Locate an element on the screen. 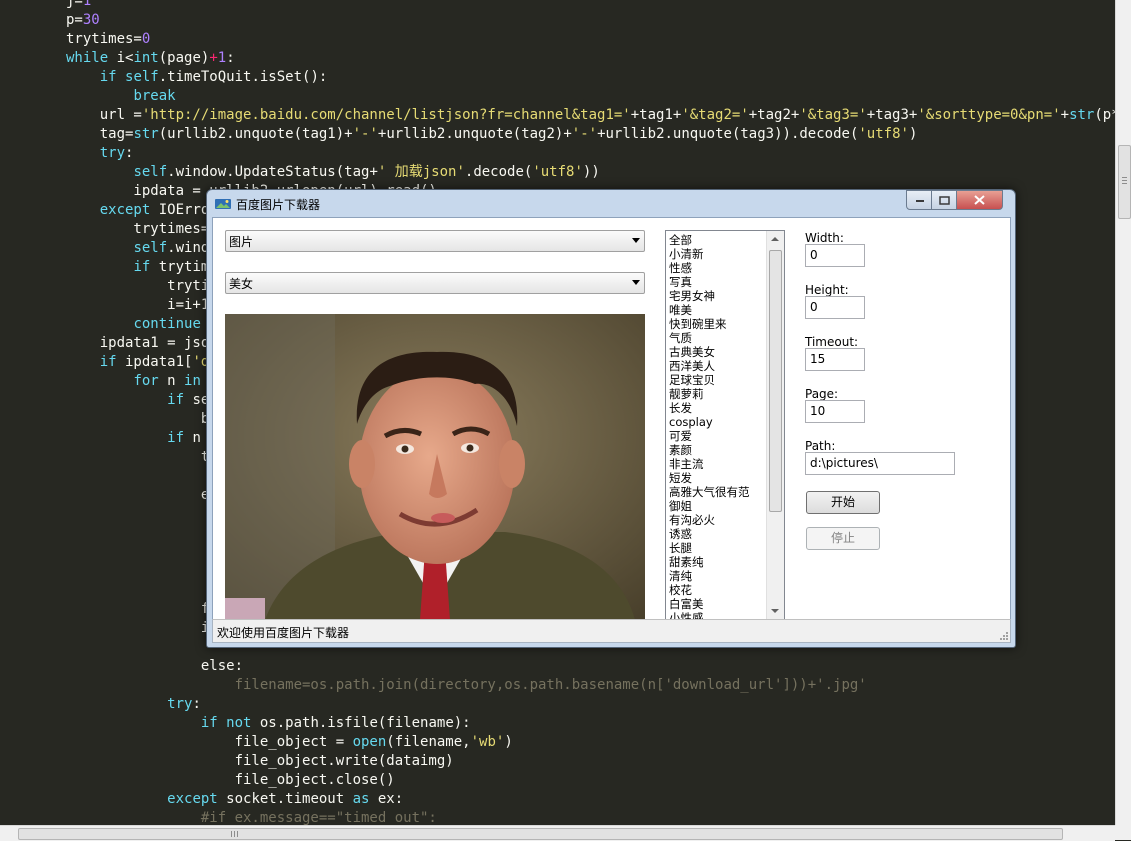  path-field: d:\pictures\ is located at coordinates (880, 463).